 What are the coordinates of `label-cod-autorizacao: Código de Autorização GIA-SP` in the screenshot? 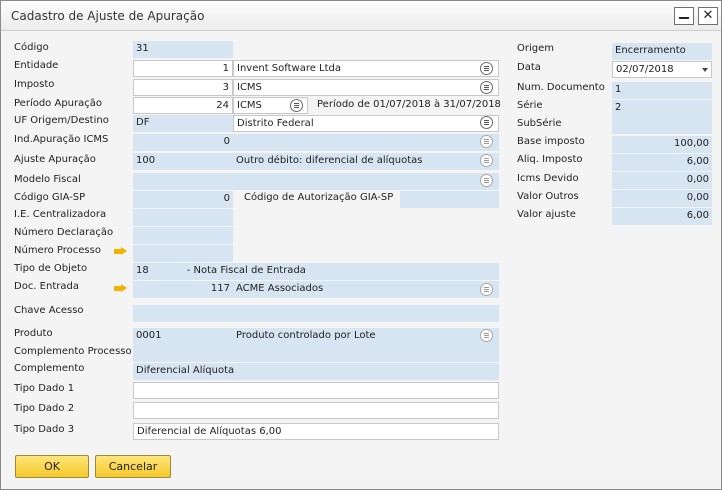 It's located at (319, 197).